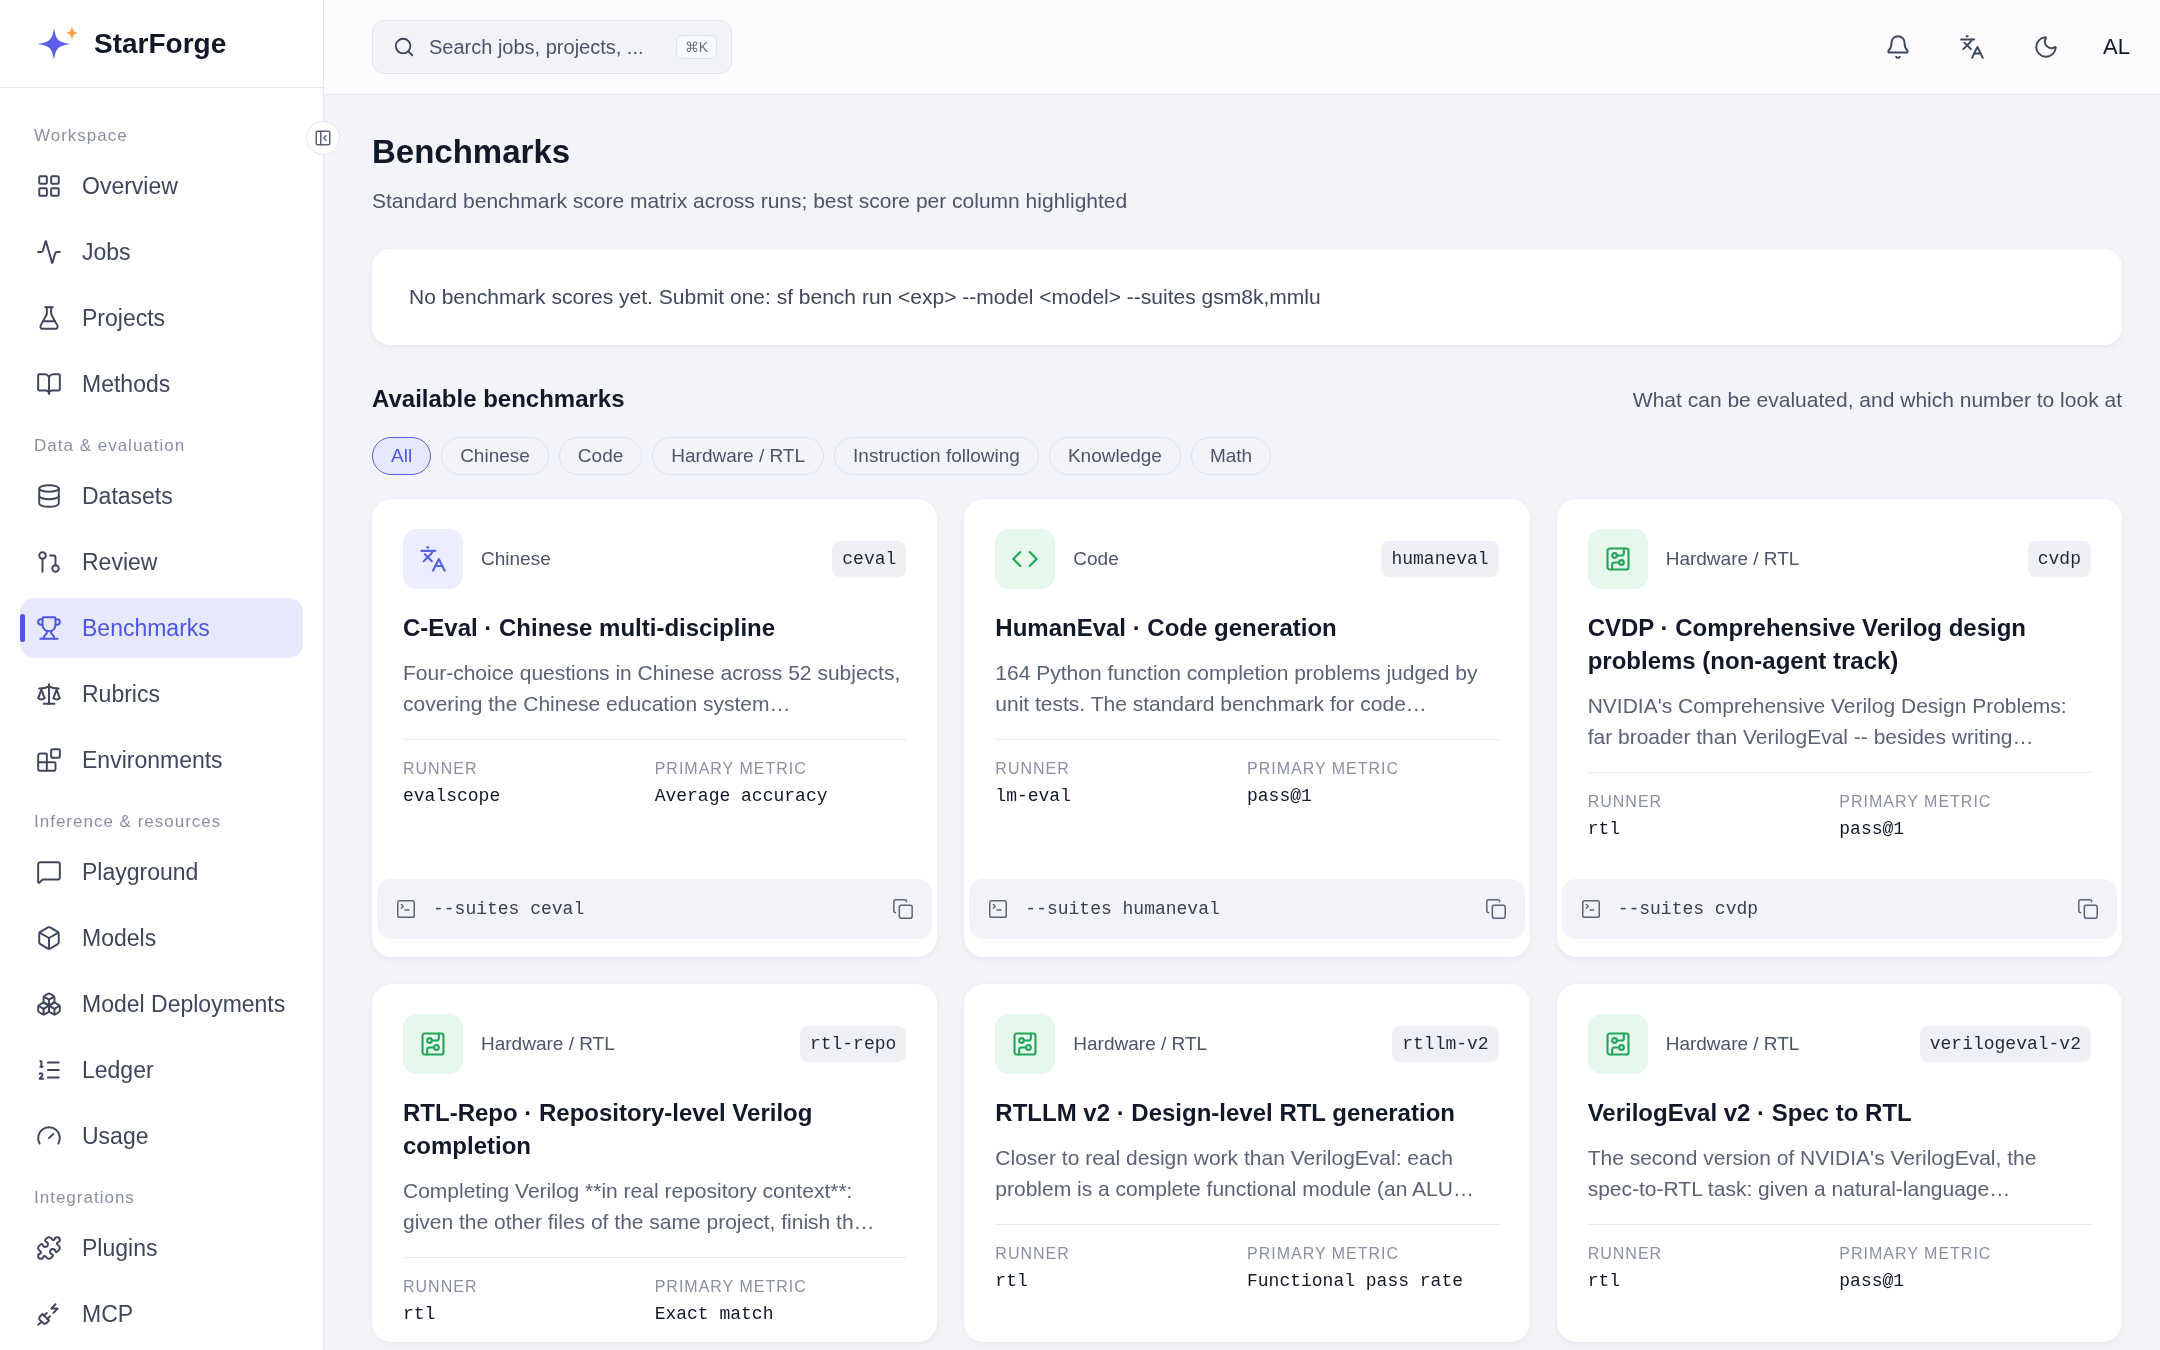 The height and width of the screenshot is (1350, 2160). What do you see at coordinates (1114, 456) in the screenshot?
I see `filter-chip: Knowledge` at bounding box center [1114, 456].